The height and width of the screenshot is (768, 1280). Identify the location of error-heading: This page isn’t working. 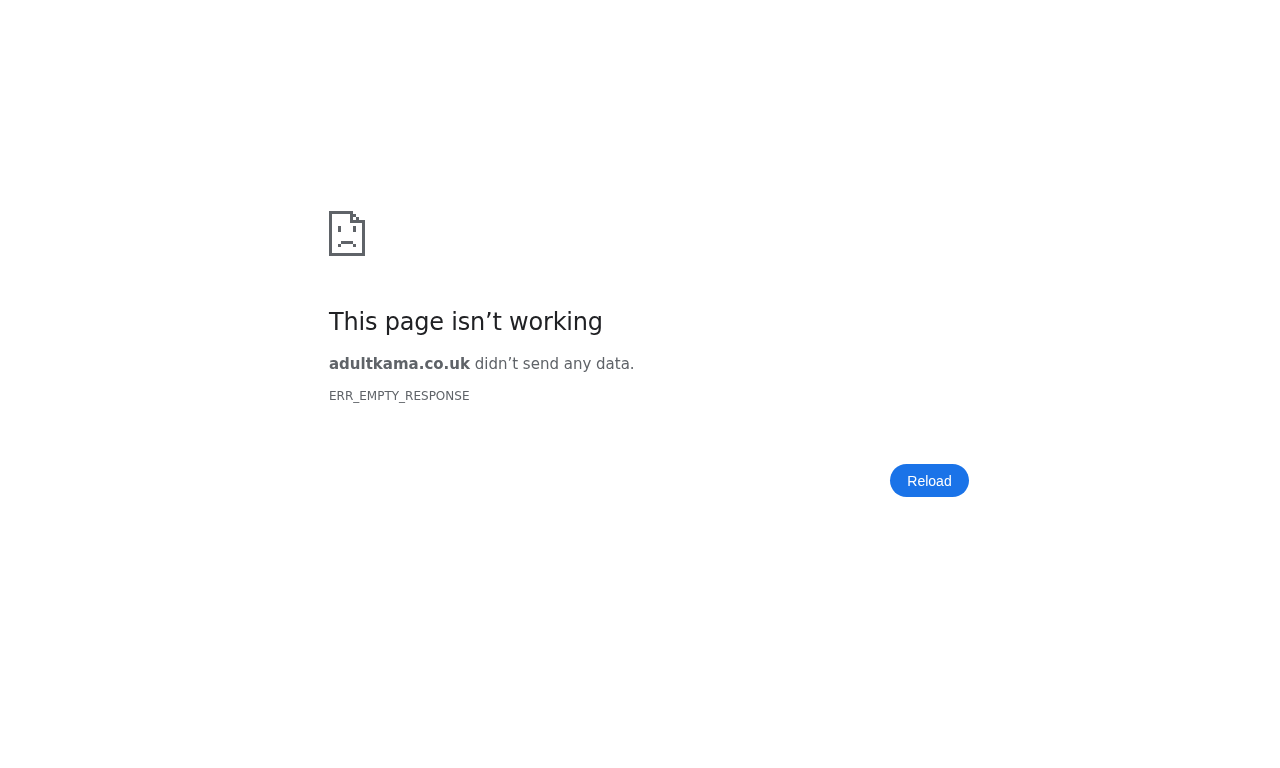
(466, 322).